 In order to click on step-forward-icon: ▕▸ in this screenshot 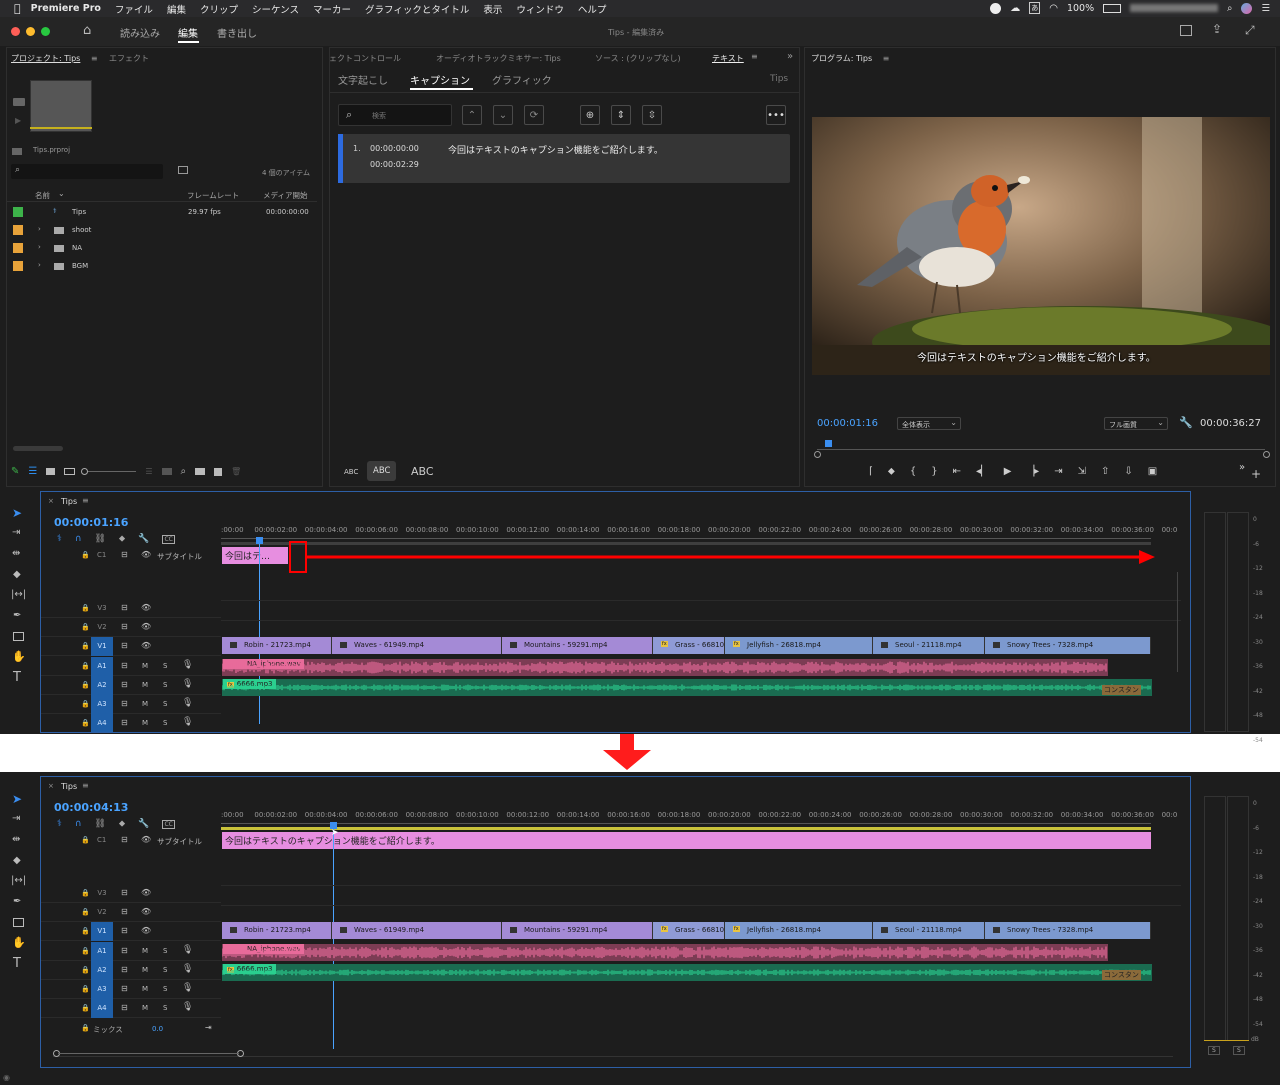, I will do `click(1032, 471)`.